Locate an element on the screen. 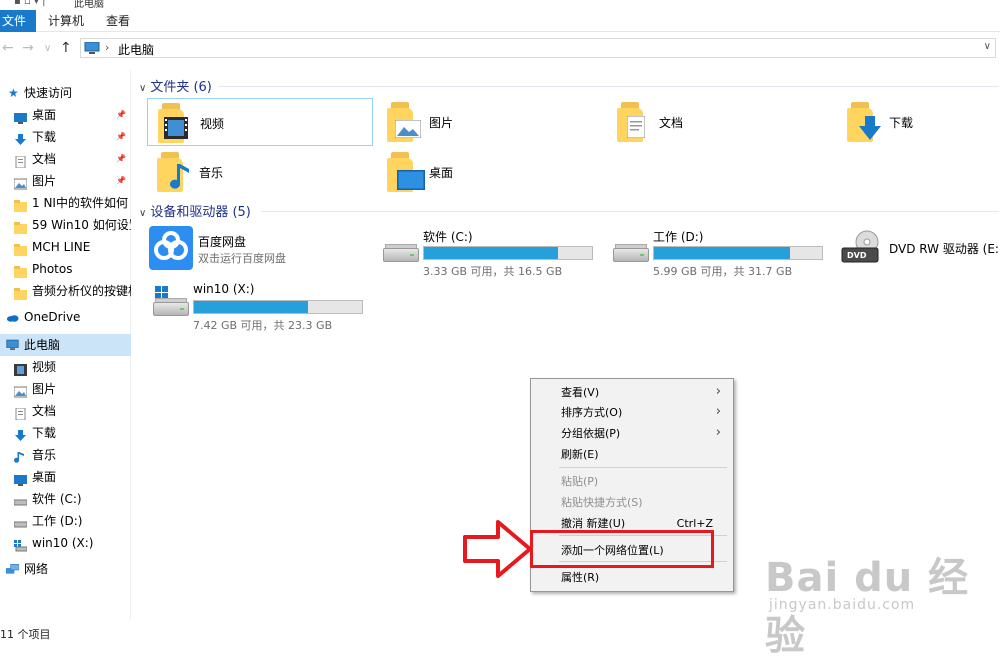  baidu-netdisk-item: 百度网盘 双击运行百度网盘 is located at coordinates (260, 250).